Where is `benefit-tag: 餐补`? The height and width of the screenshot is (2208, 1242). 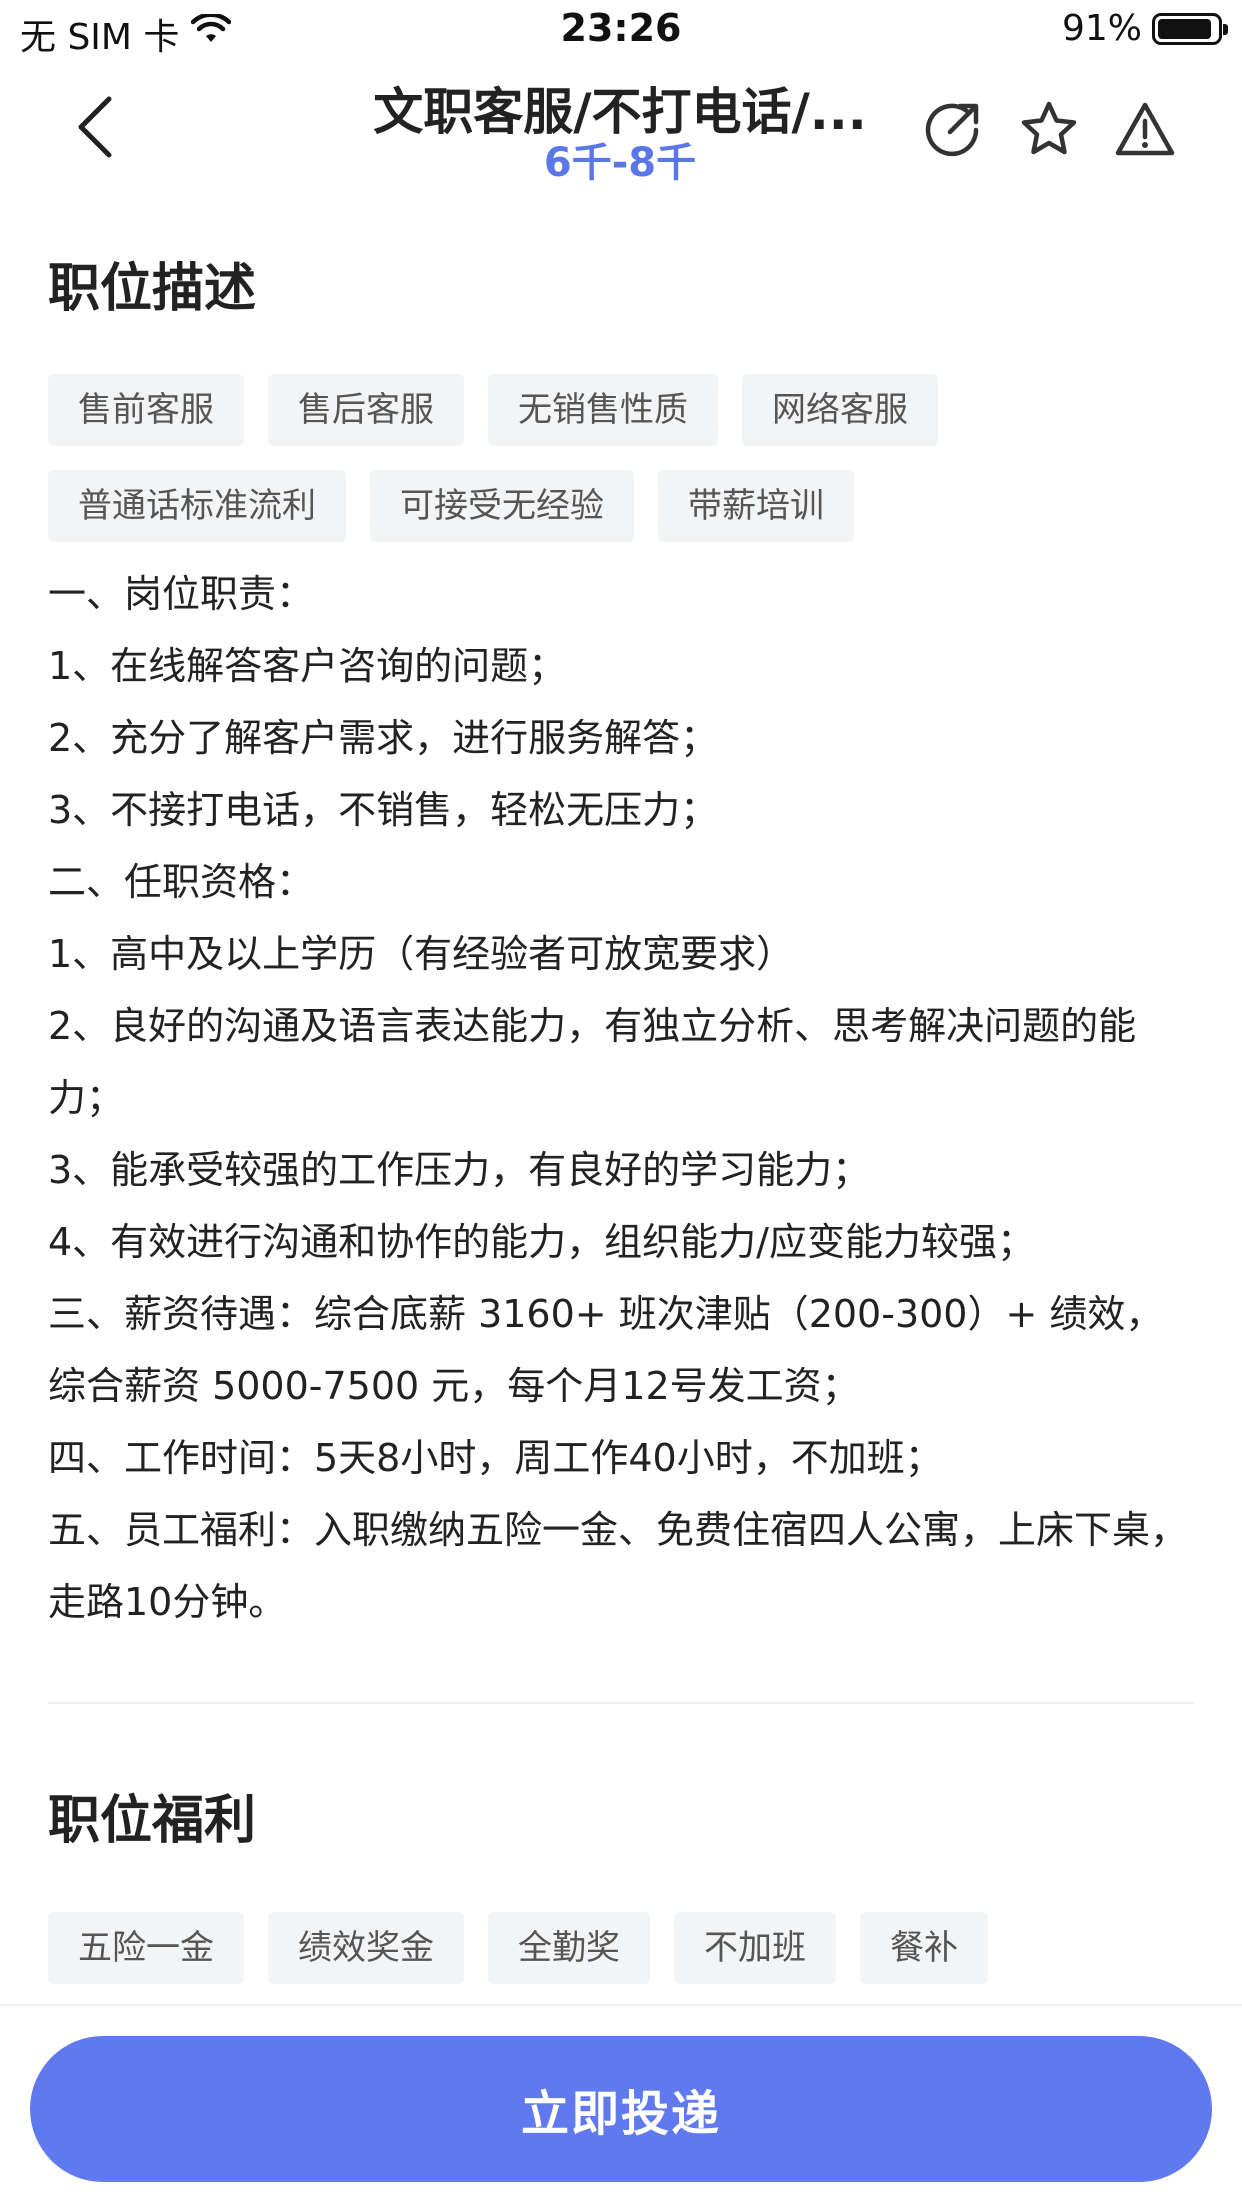 benefit-tag: 餐补 is located at coordinates (924, 1948).